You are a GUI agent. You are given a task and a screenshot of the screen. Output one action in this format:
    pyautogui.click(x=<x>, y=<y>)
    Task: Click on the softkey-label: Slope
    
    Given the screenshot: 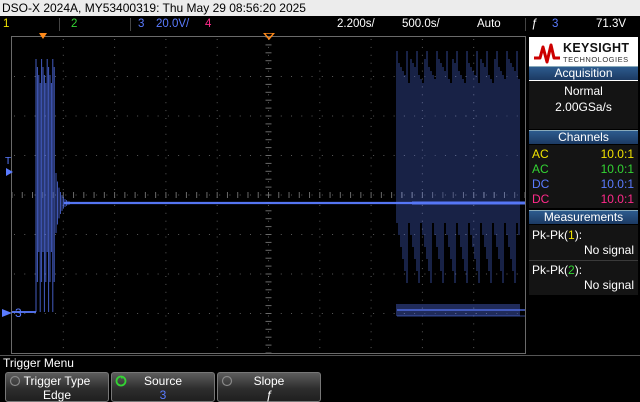 What is the action you would take?
    pyautogui.click(x=269, y=381)
    